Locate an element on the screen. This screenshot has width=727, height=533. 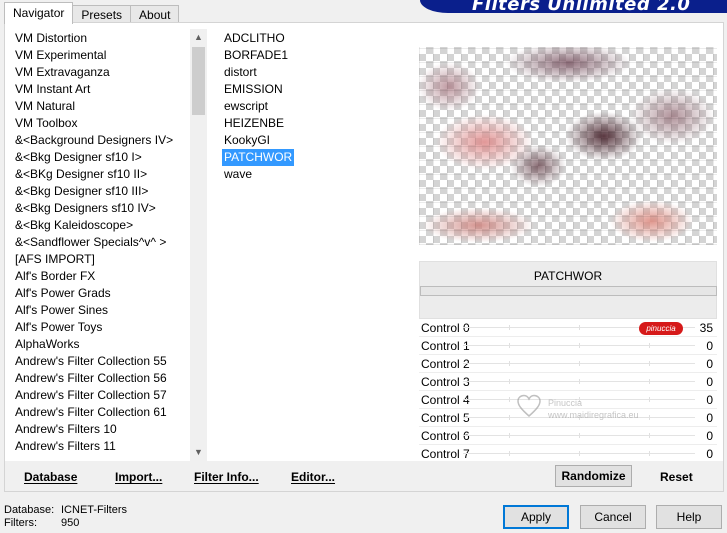
brand-banner: Filters Unlimited 2.0 is located at coordinates (573, 6).